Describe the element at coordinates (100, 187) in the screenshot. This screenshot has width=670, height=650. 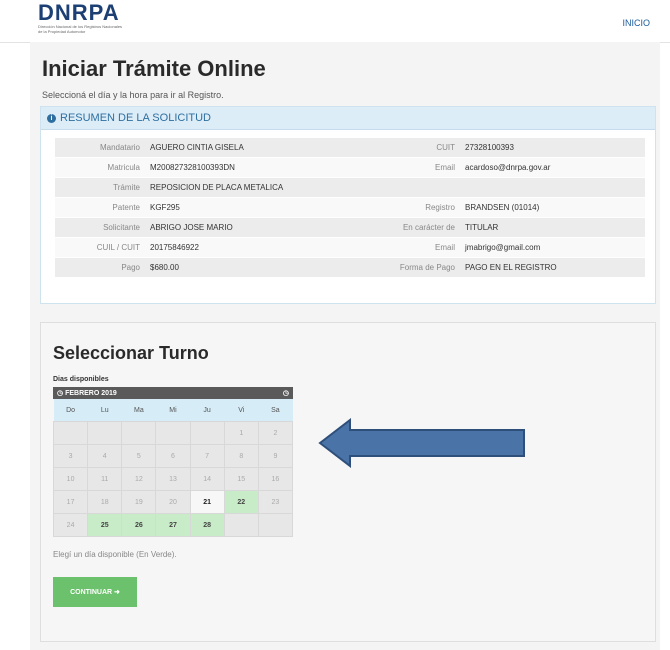
I see `summary-label: Trámite` at that location.